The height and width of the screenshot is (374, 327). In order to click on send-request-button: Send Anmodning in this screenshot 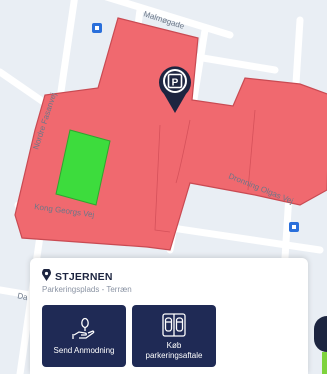, I will do `click(84, 336)`.